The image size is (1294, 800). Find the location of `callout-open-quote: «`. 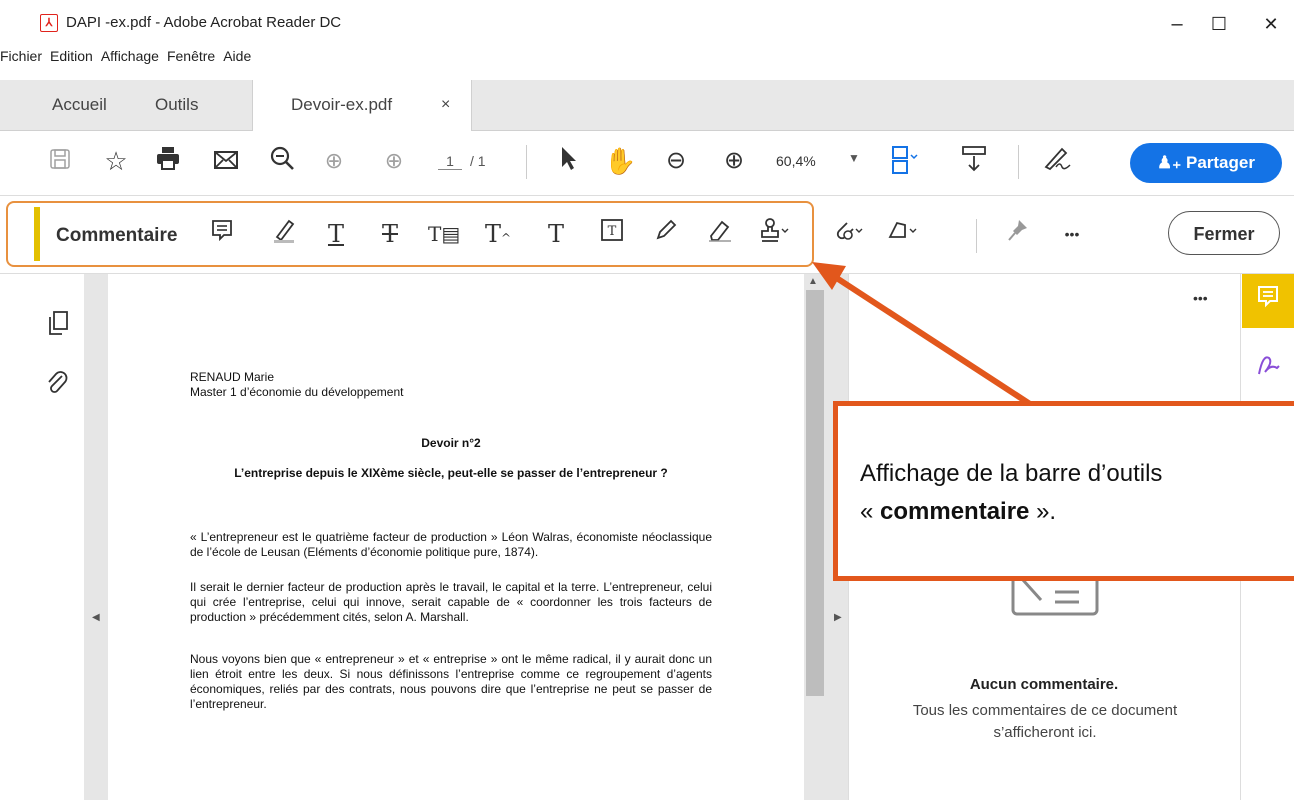

callout-open-quote: « is located at coordinates (870, 511).